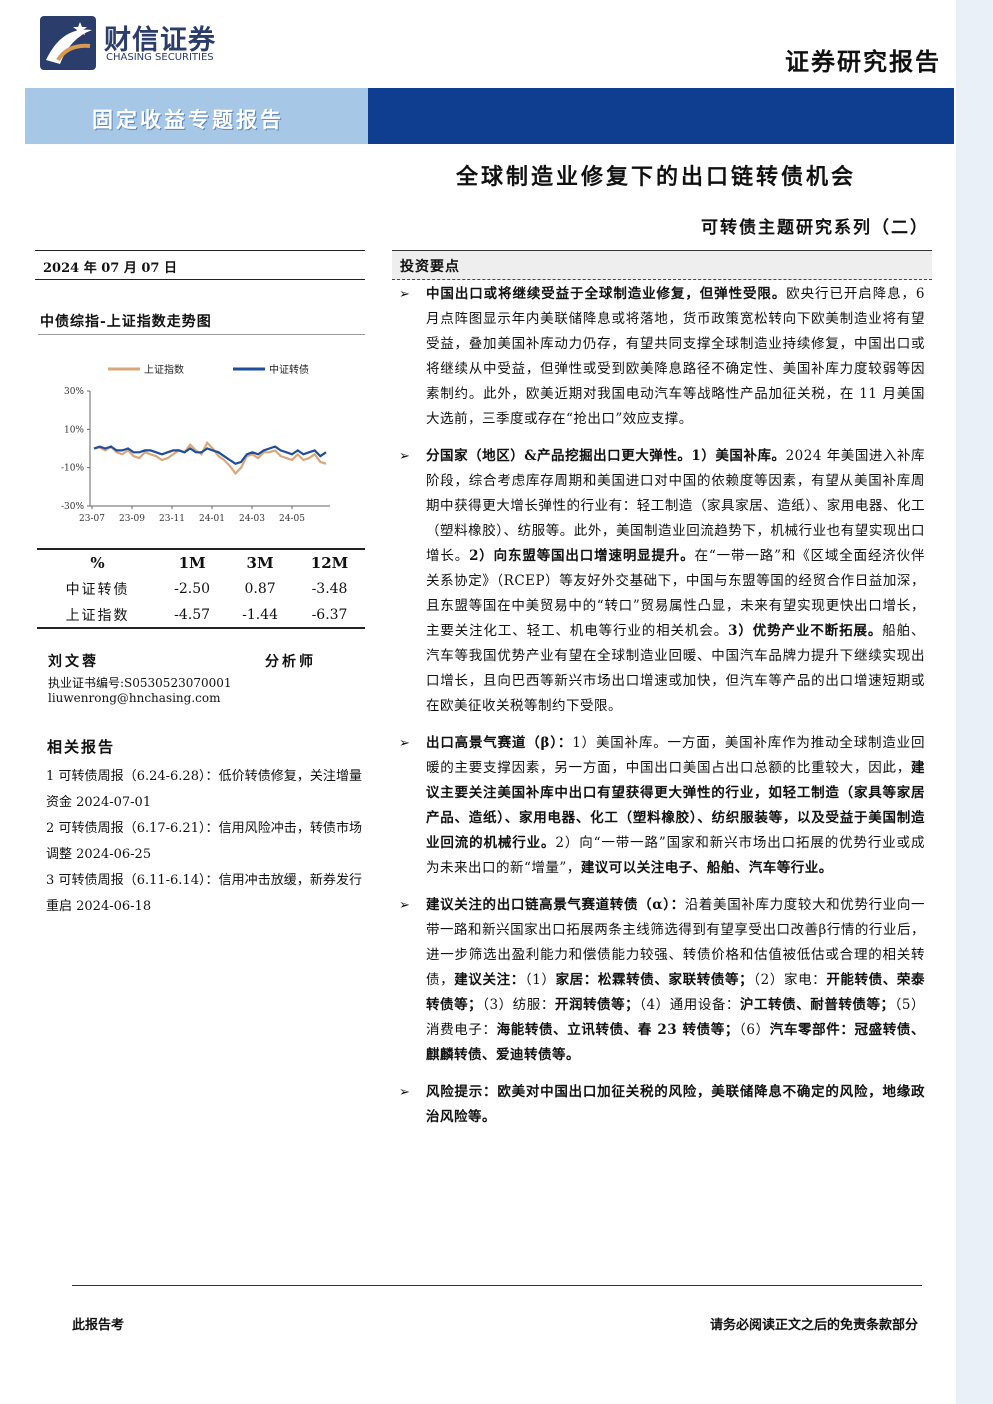 The width and height of the screenshot is (993, 1404). Describe the element at coordinates (662, 265) in the screenshot. I see `key-points-header: 投资要点` at that location.